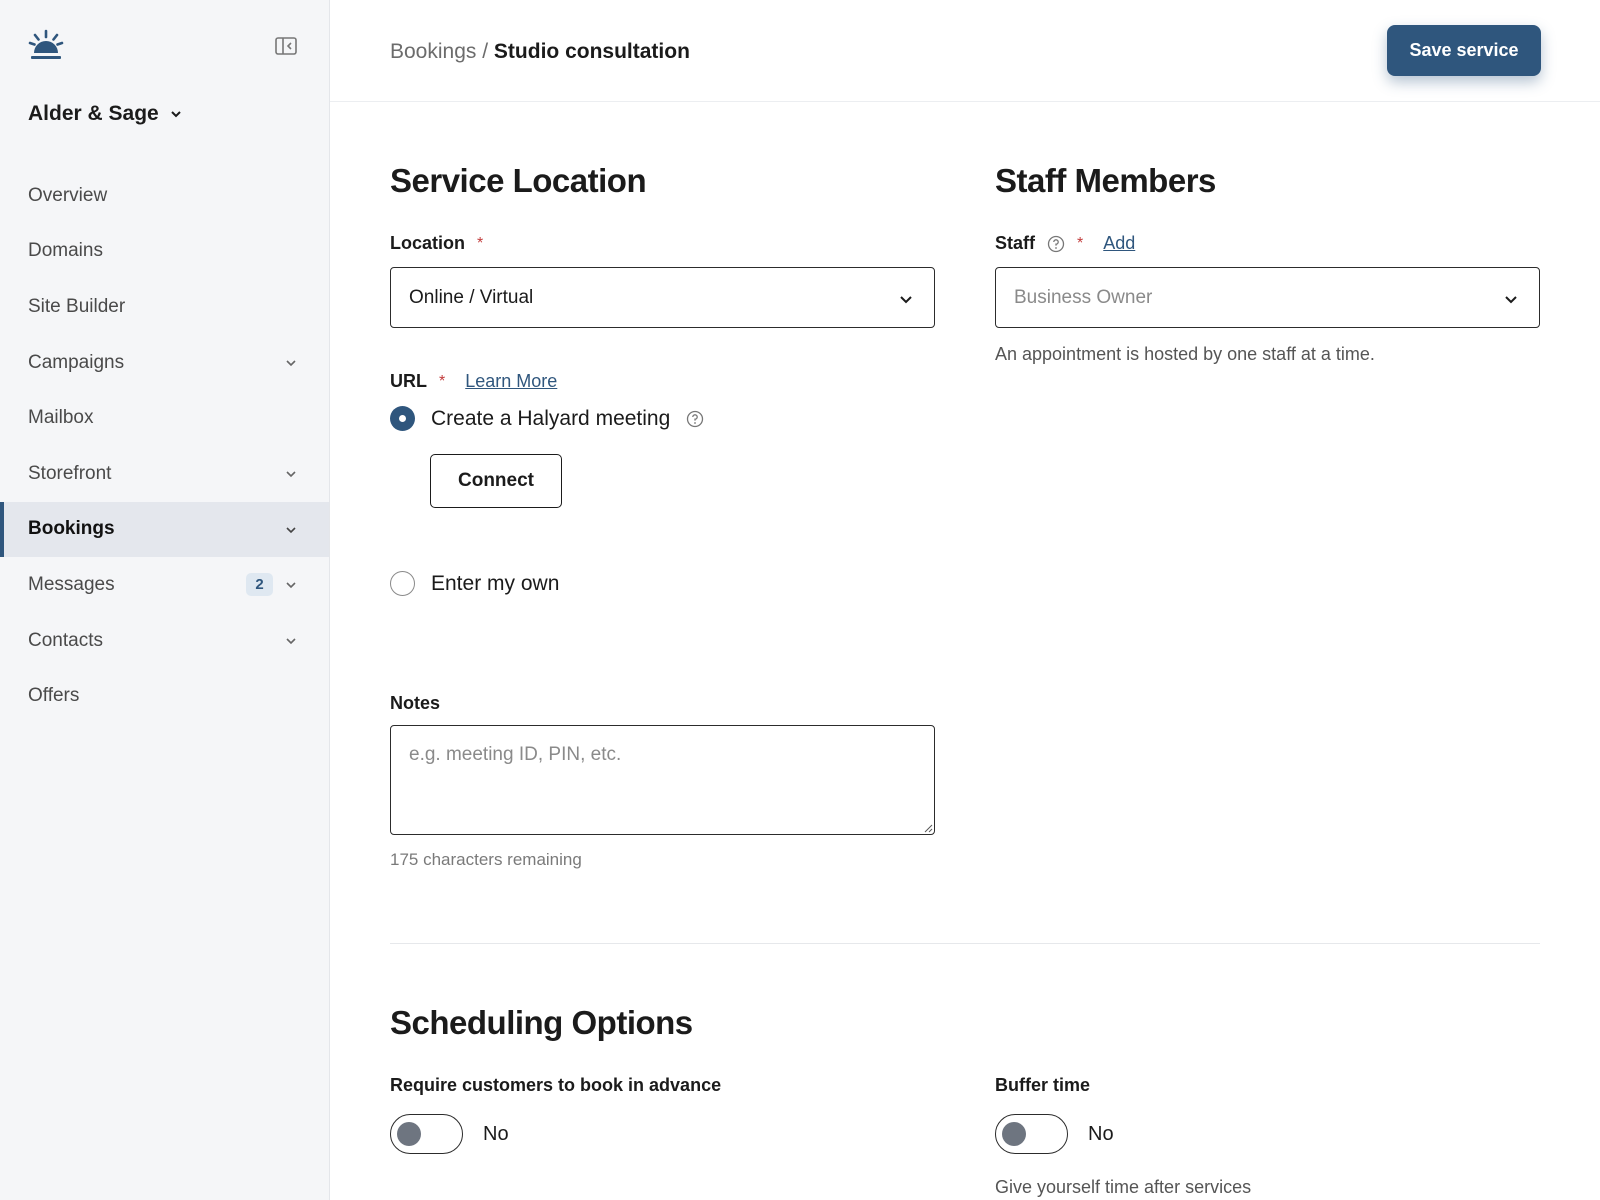 The image size is (1600, 1200). I want to click on sidebar-item-bookings: Bookings, so click(164, 529).